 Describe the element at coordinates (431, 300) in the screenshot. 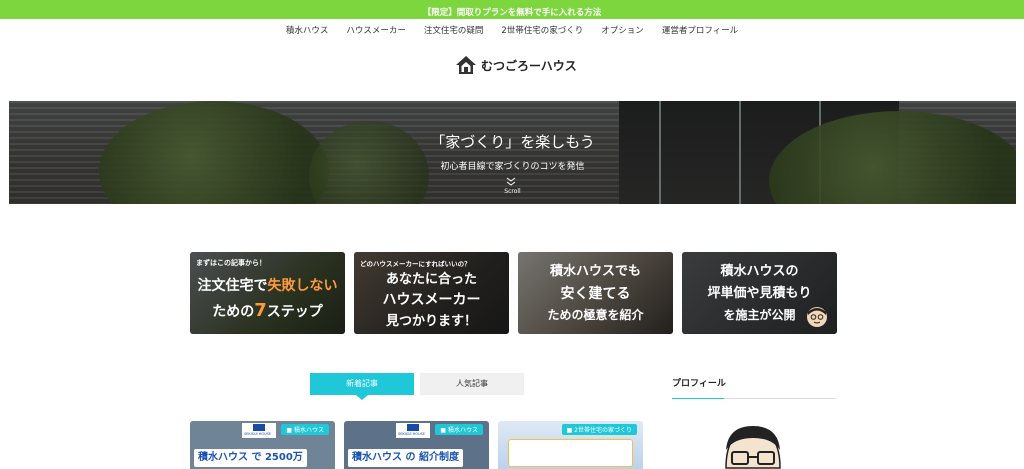

I see `card-highlight: ハウスメーカー` at that location.